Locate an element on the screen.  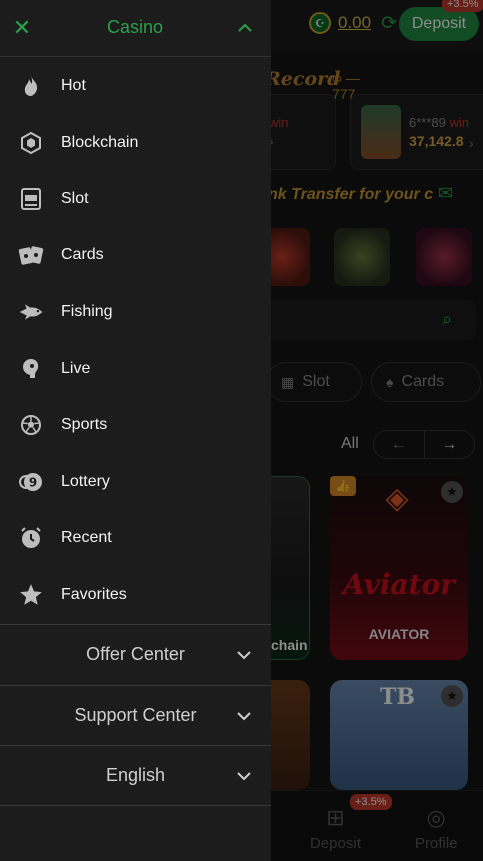
menu-item-label: Blockchain is located at coordinates (100, 142).